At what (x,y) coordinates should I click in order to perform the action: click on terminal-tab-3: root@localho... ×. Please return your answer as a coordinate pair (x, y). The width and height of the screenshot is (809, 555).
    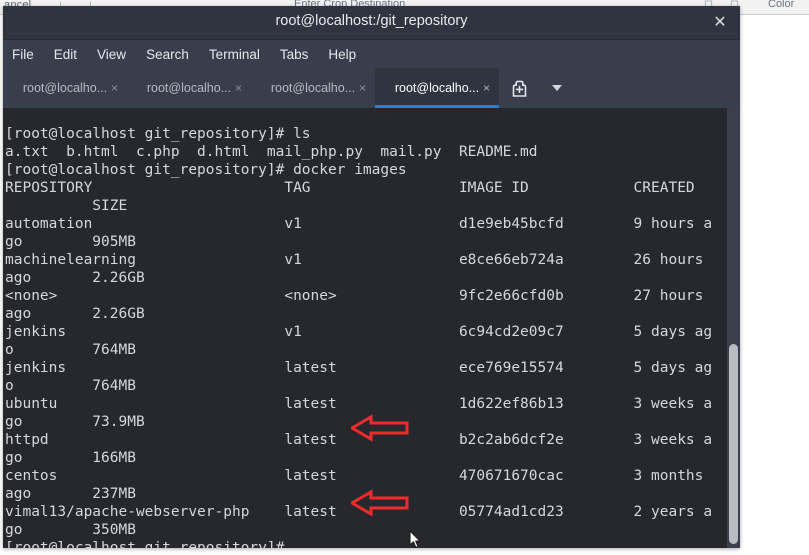
    Looking at the image, I should click on (313, 88).